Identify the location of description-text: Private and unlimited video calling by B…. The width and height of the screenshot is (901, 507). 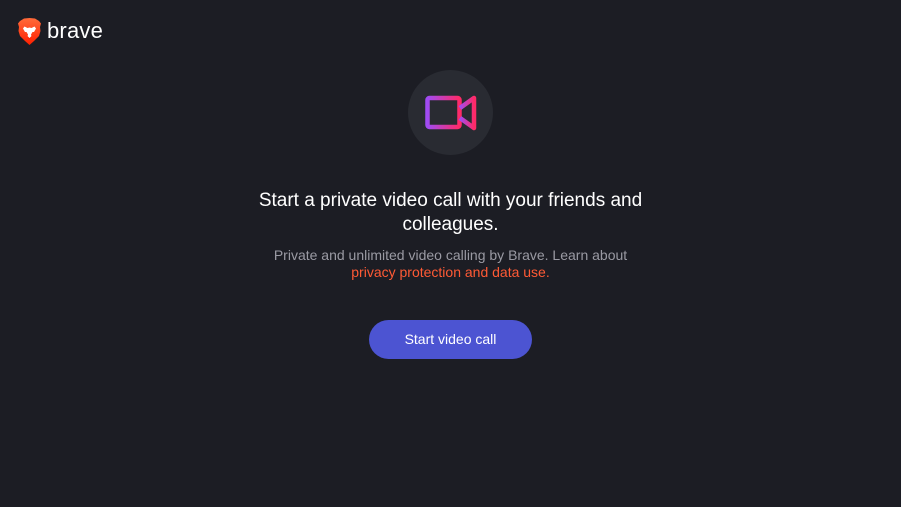
(450, 255).